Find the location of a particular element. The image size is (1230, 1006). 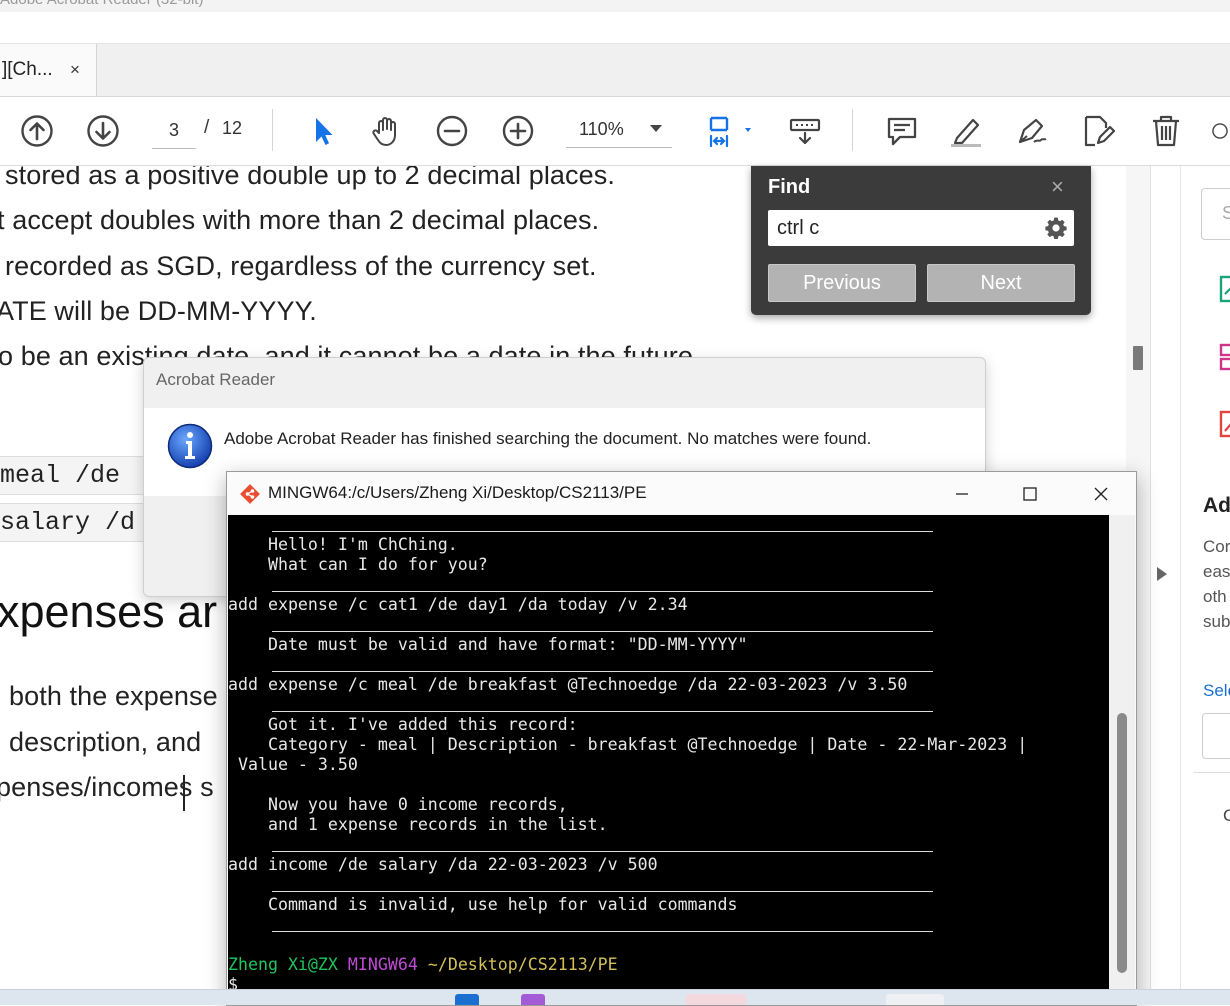

tools-search-input: S is located at coordinates (1215, 214).